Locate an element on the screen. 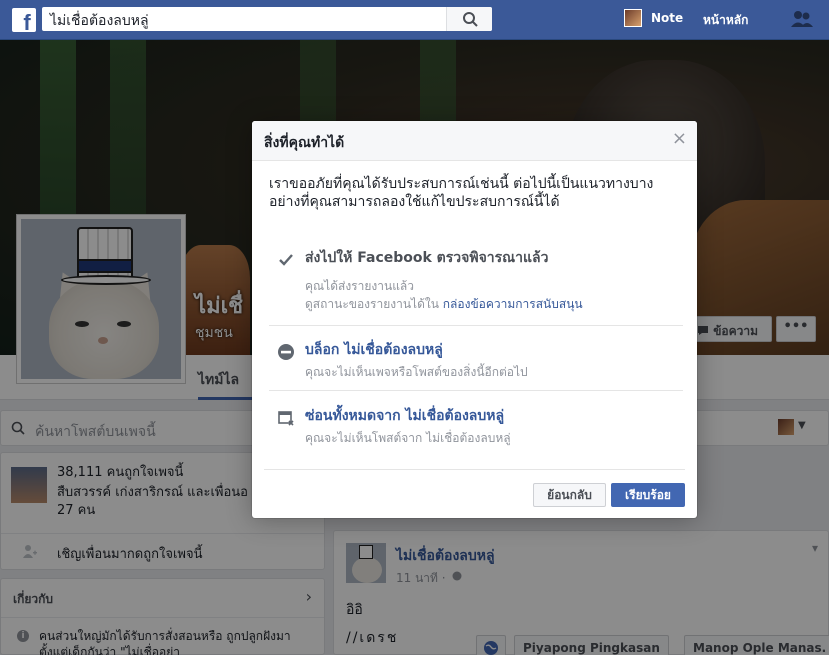 The height and width of the screenshot is (655, 829). checkmark-icon is located at coordinates (286, 260).